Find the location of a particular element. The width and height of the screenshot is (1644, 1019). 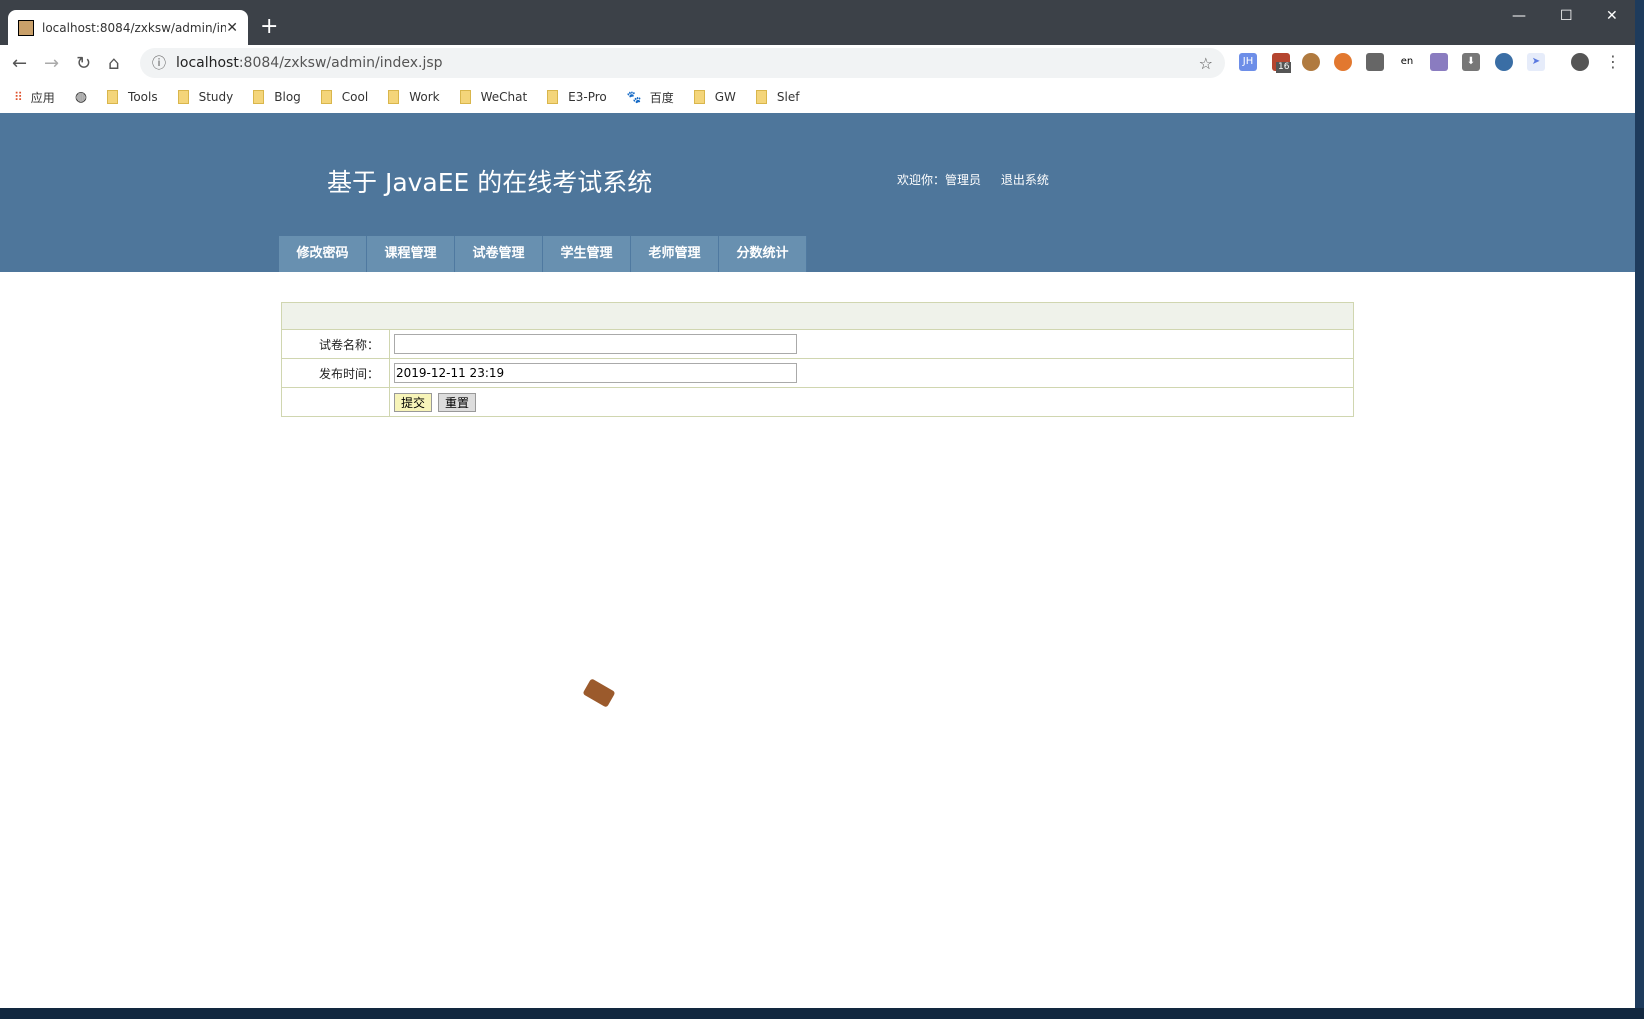

bookmark-label: Cool is located at coordinates (355, 97).